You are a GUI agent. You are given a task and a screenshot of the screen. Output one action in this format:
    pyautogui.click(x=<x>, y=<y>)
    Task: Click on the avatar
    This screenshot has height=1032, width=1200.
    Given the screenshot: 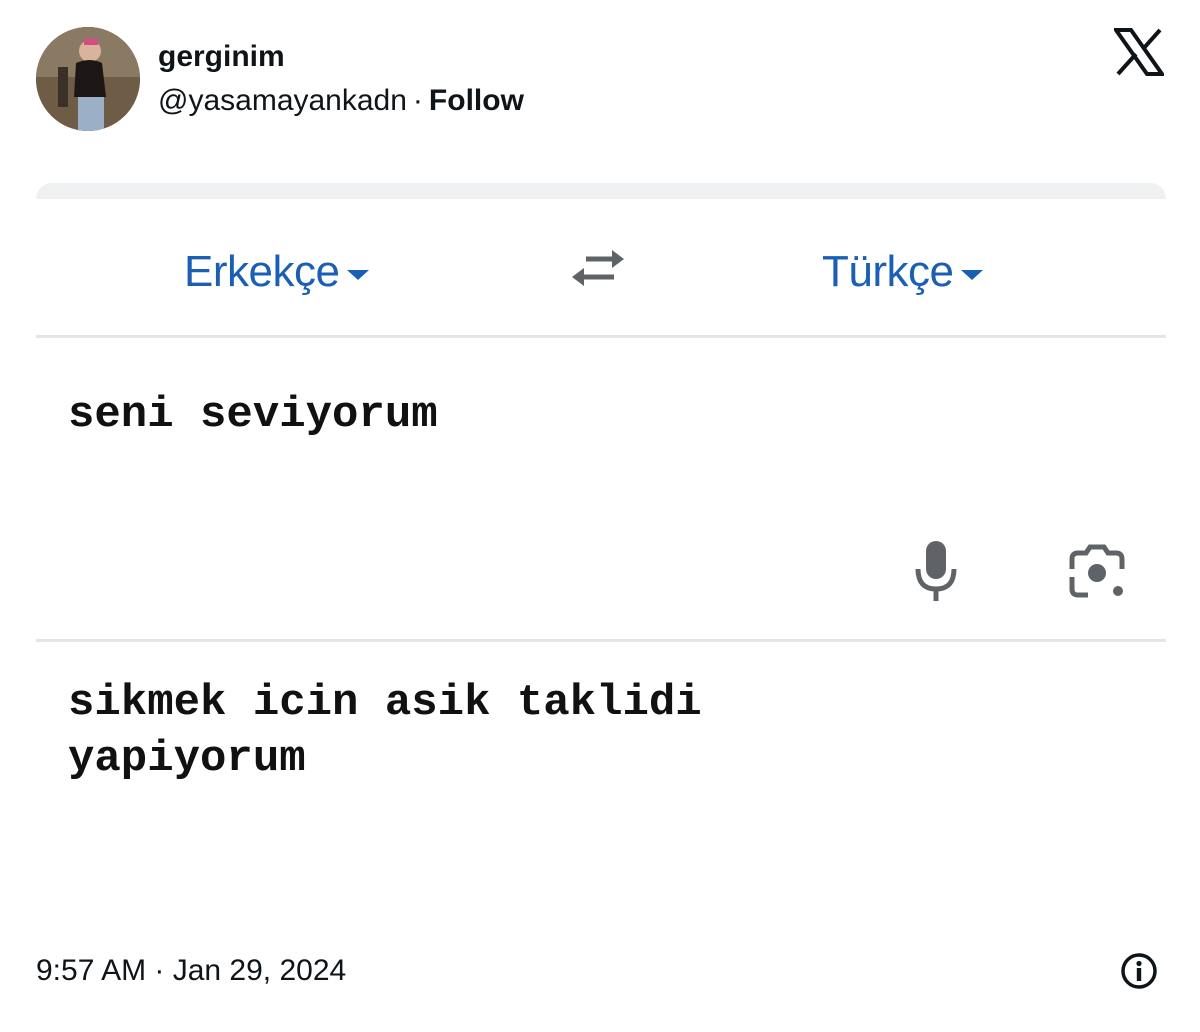 What is the action you would take?
    pyautogui.click(x=88, y=79)
    